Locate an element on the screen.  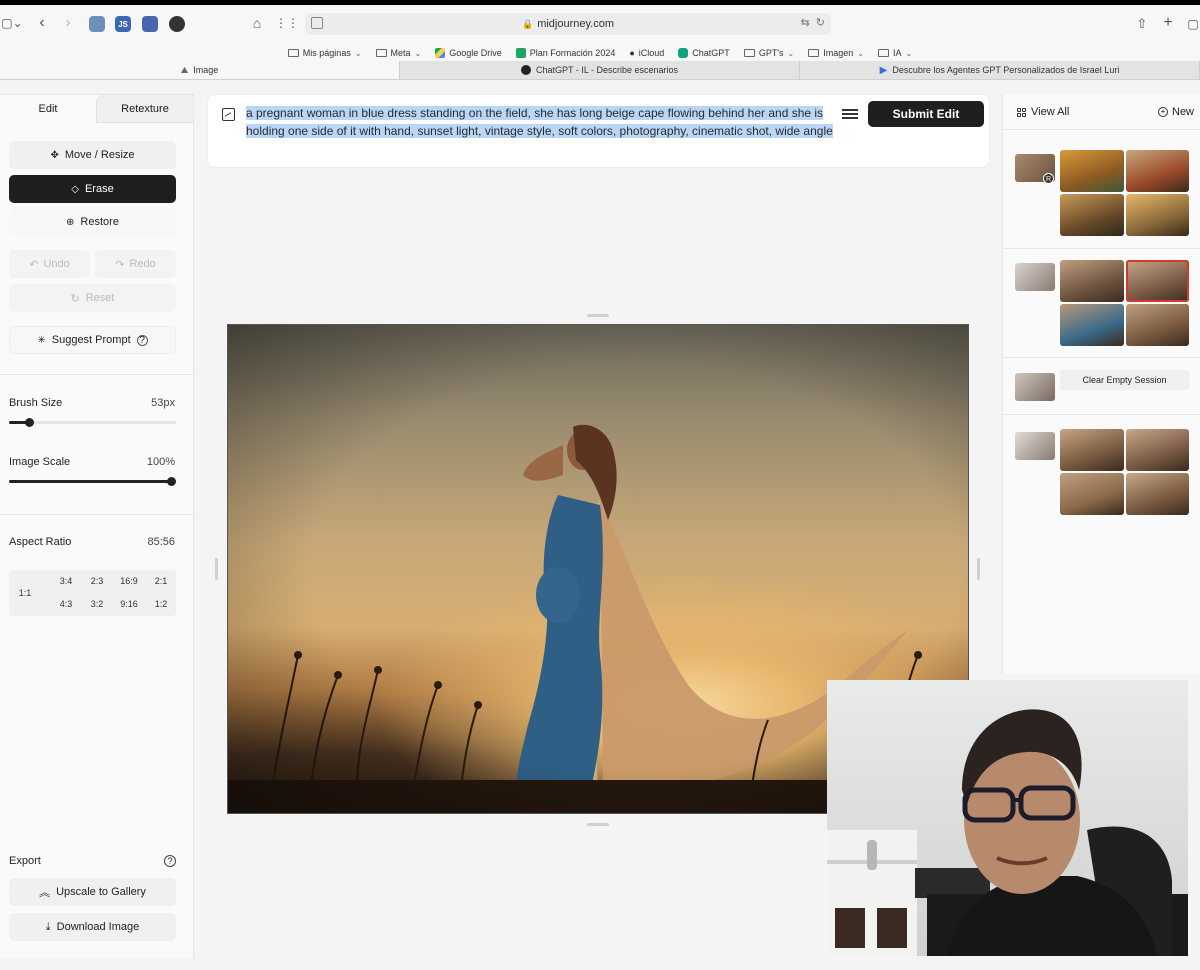
top-resize-handle is located at coordinates (598, 315).